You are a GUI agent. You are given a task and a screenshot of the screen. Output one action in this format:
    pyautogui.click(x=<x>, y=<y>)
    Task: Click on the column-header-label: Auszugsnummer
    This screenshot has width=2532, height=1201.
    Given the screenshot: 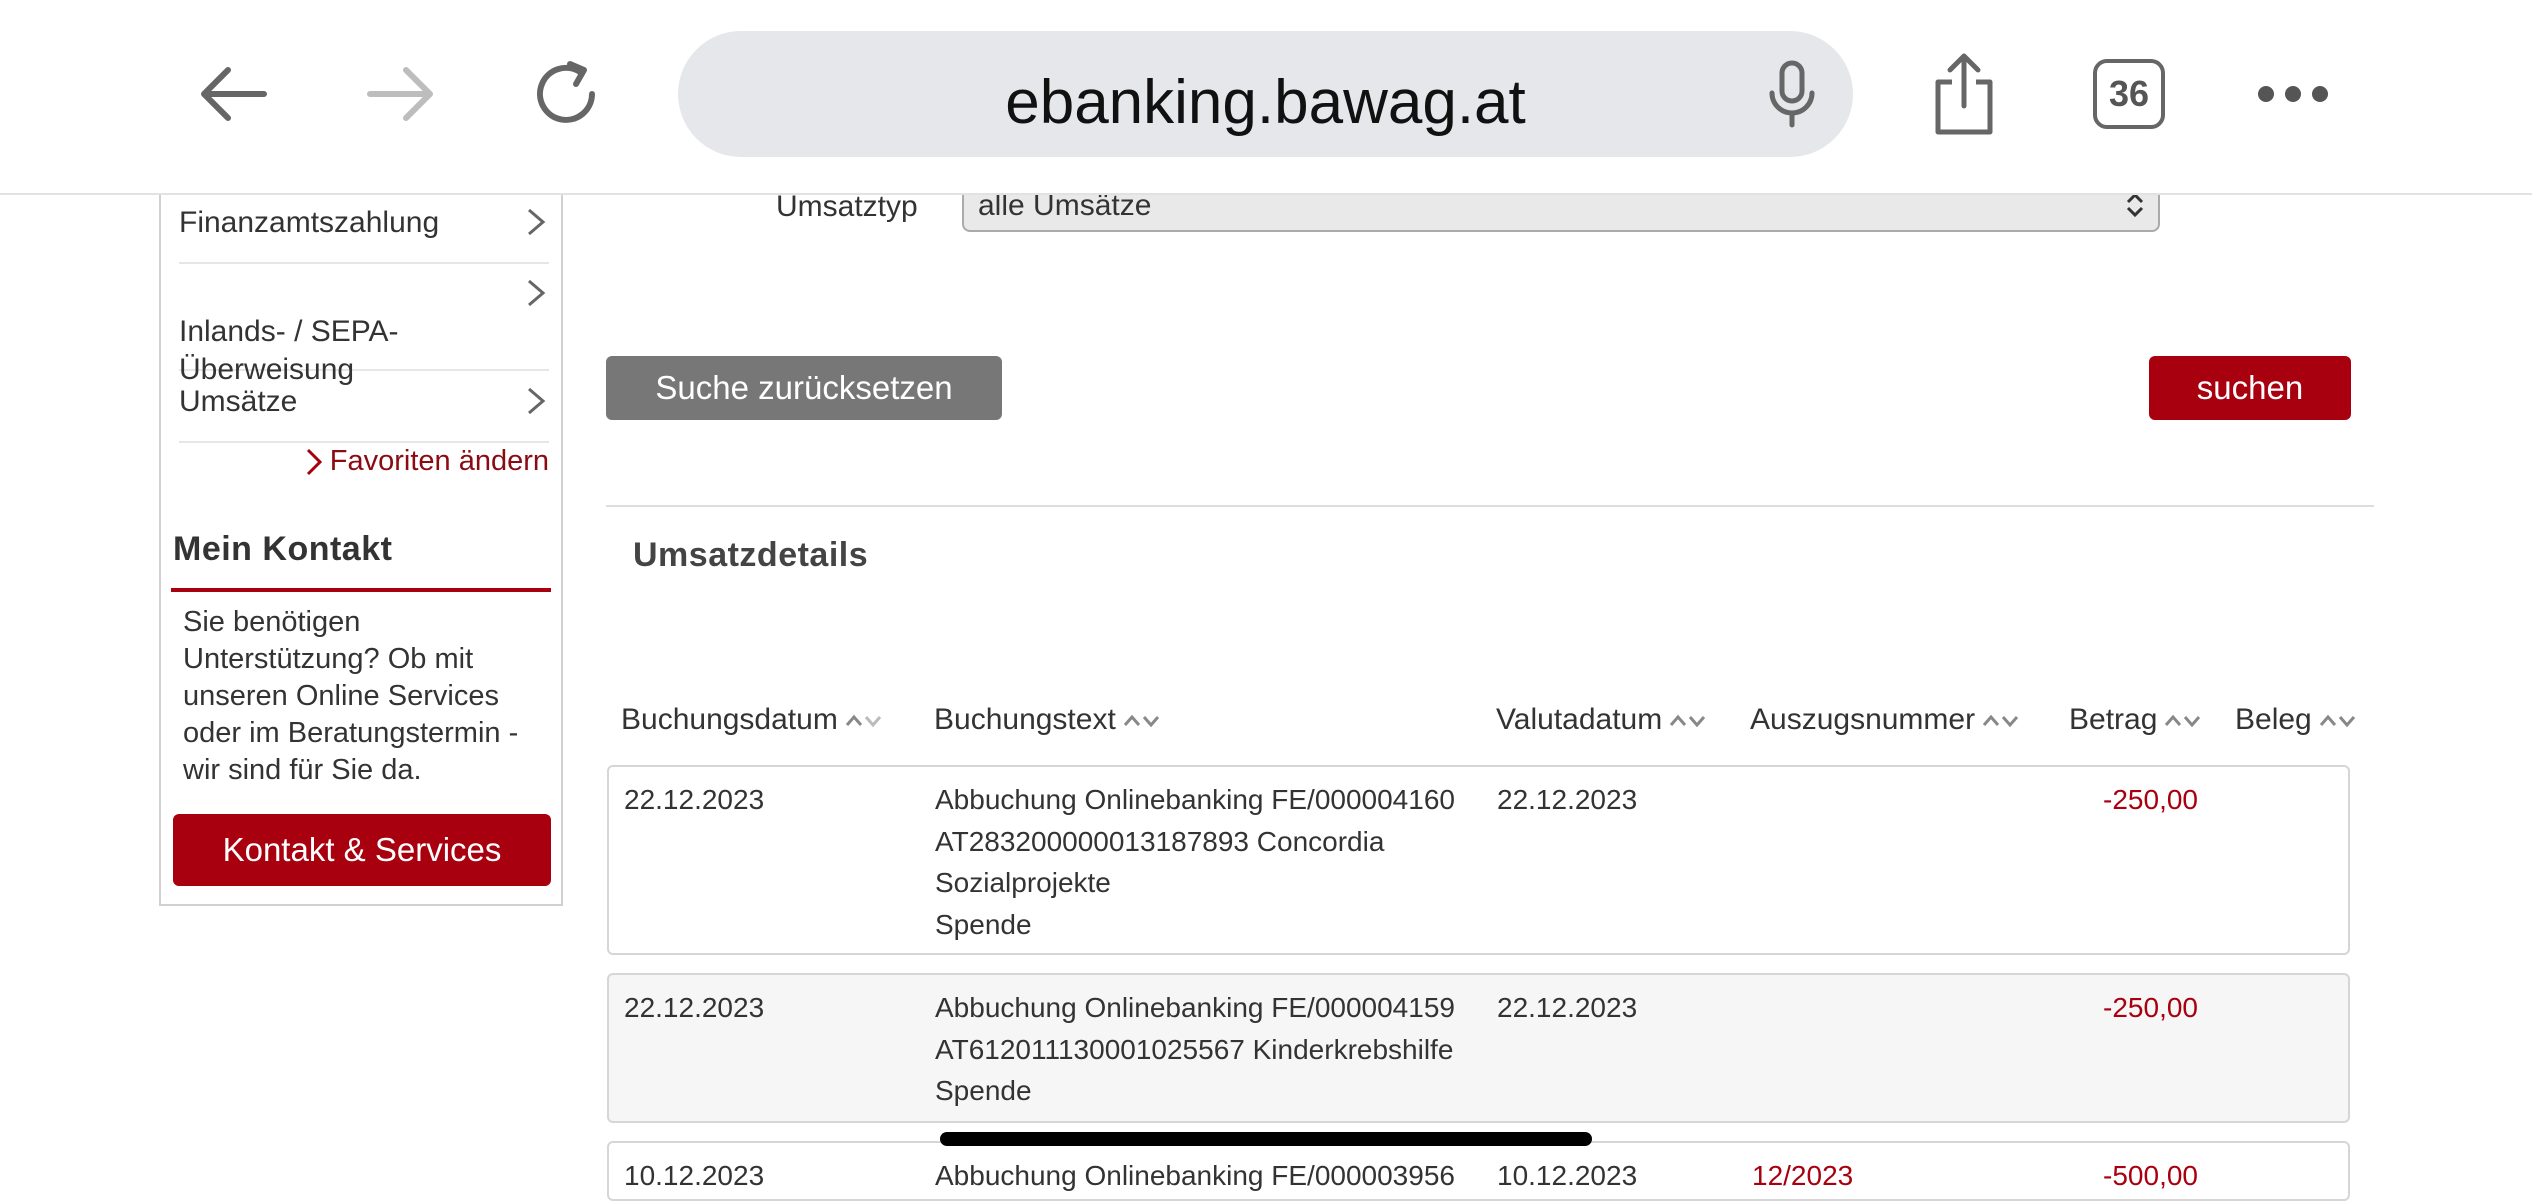 What is the action you would take?
    pyautogui.click(x=1863, y=719)
    